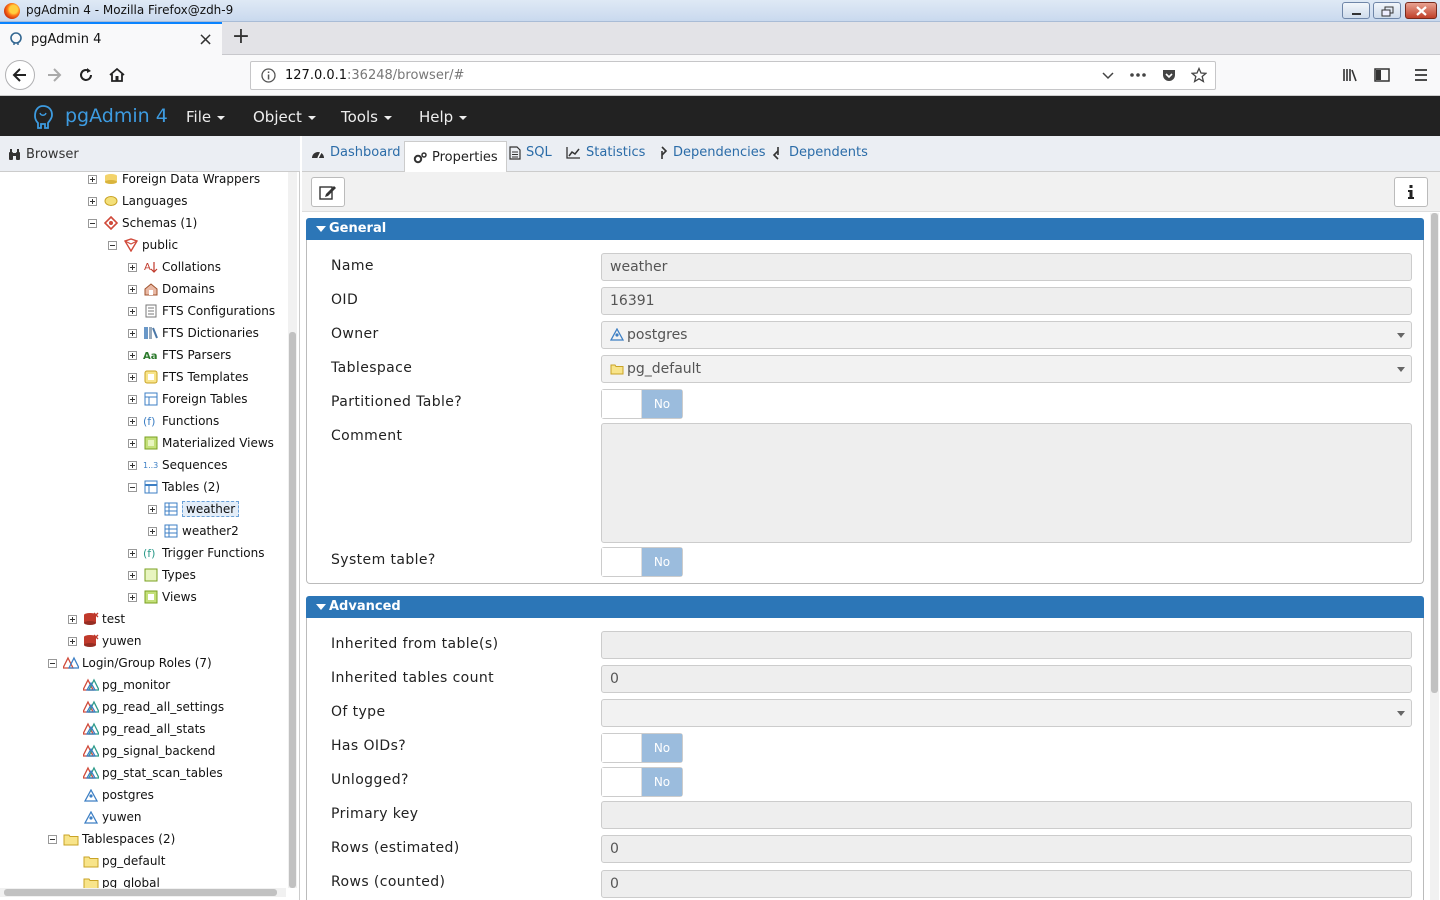 This screenshot has width=1440, height=900. I want to click on general-section-header: General, so click(865, 229).